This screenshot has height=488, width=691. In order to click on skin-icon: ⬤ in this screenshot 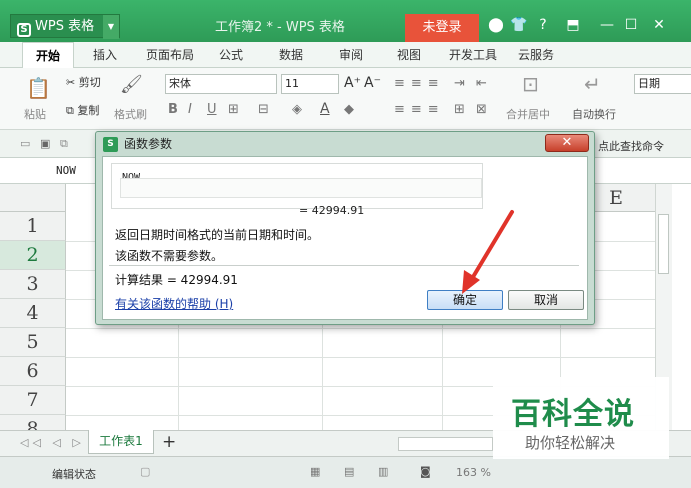, I will do `click(496, 25)`.